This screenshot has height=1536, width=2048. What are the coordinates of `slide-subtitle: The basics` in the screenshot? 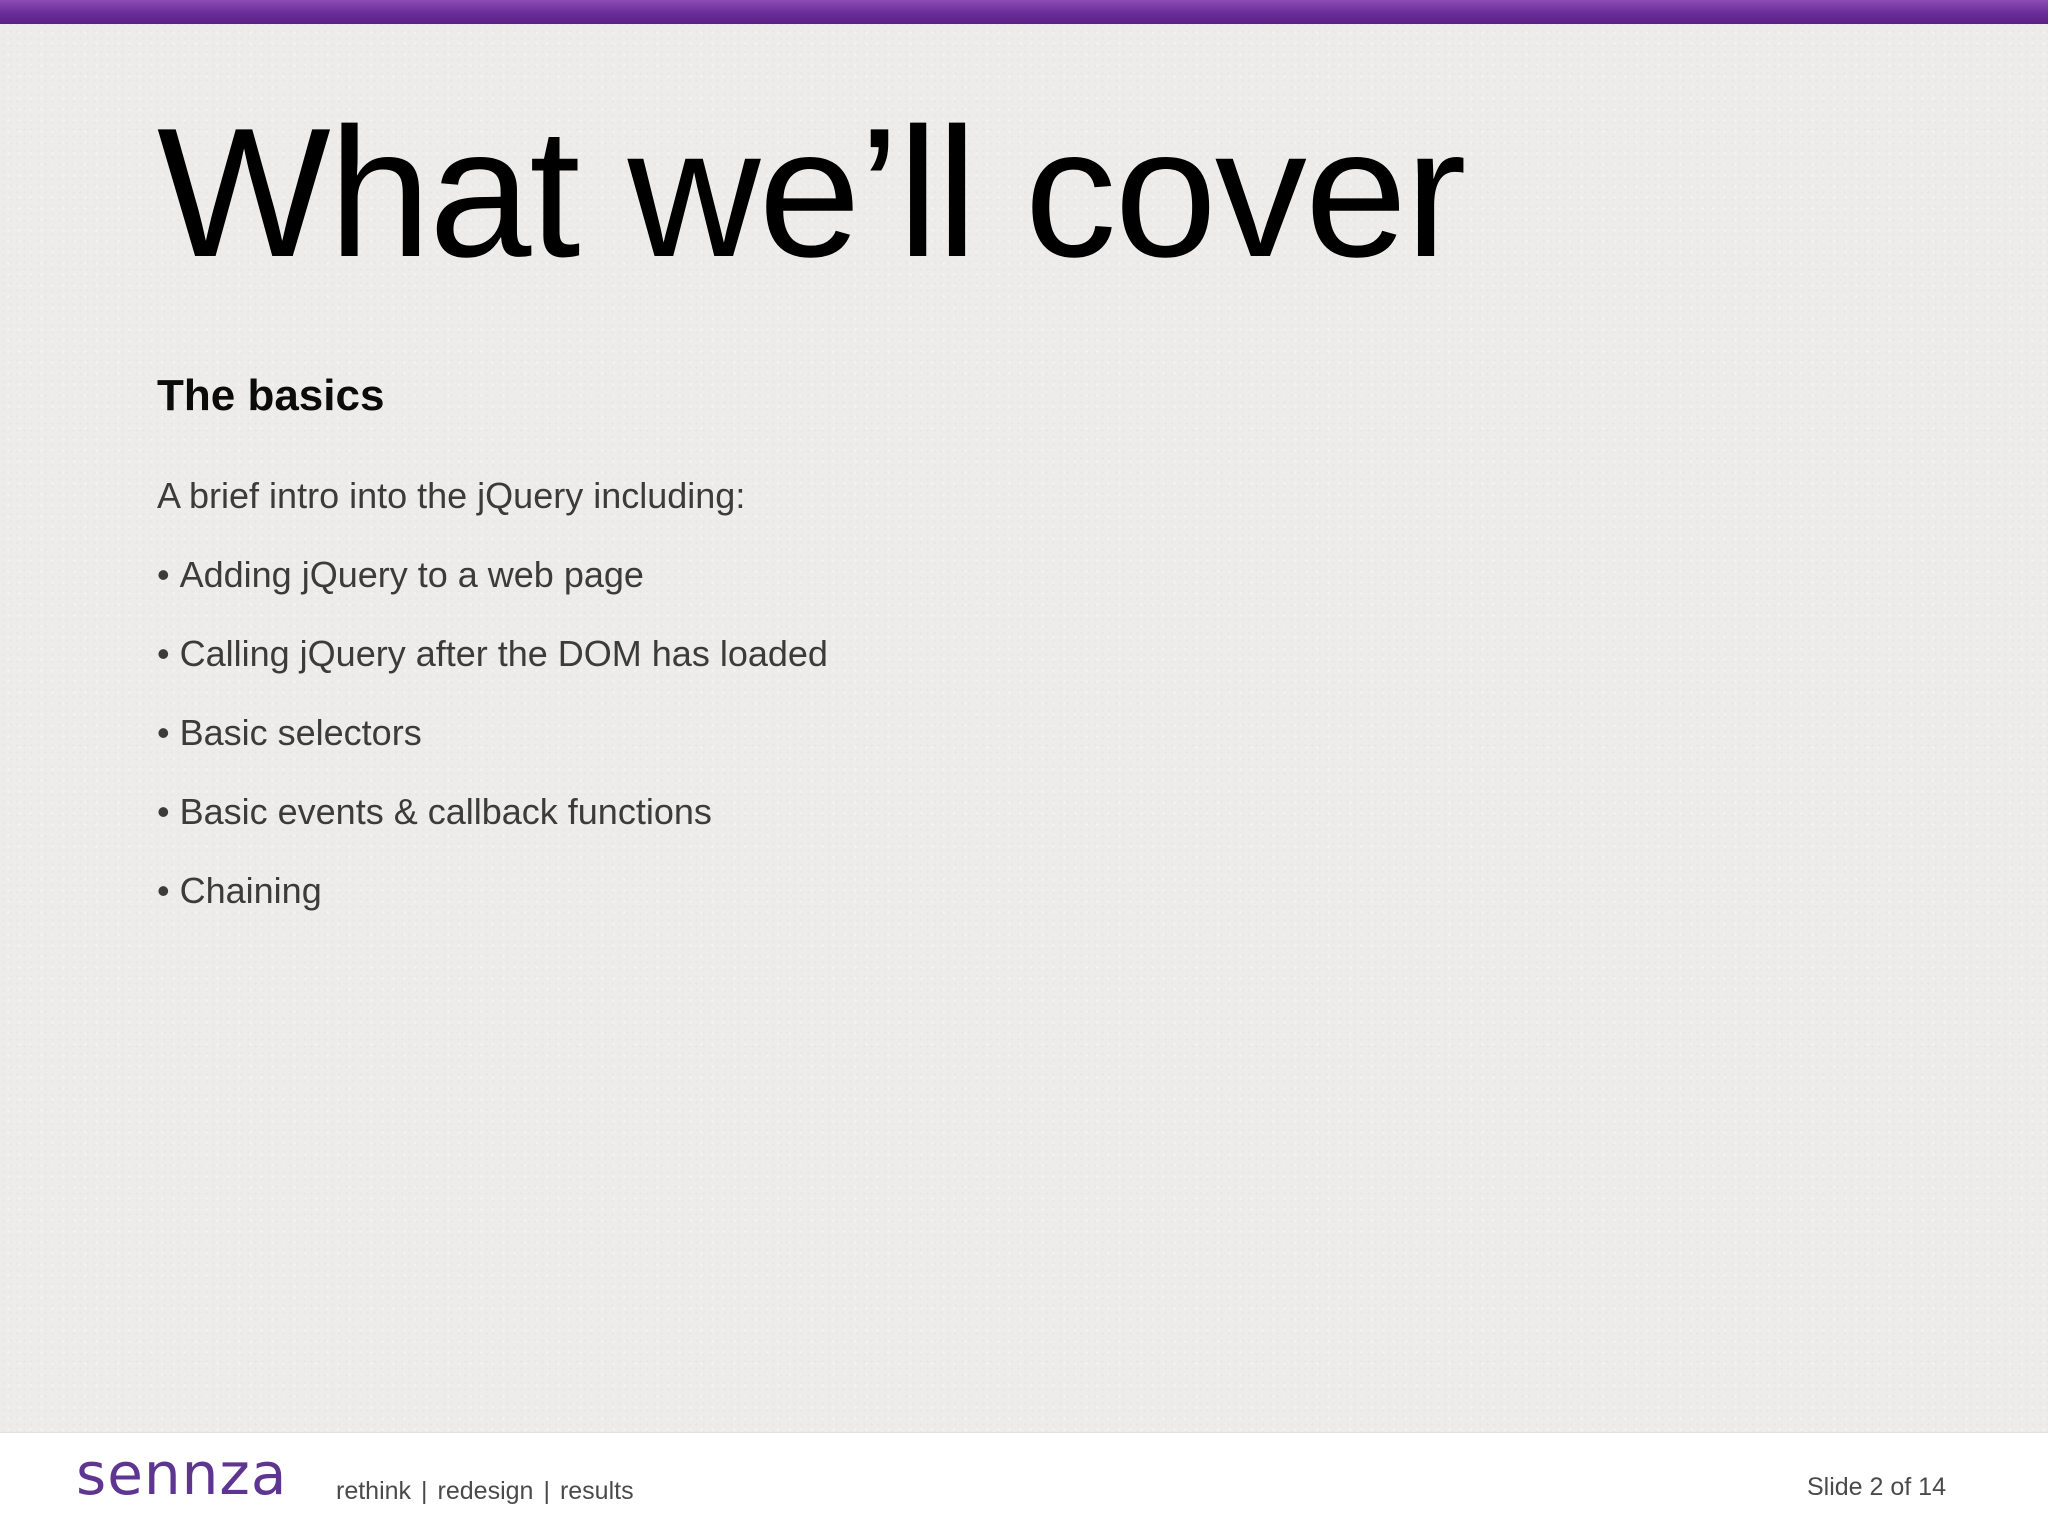 It's located at (271, 395).